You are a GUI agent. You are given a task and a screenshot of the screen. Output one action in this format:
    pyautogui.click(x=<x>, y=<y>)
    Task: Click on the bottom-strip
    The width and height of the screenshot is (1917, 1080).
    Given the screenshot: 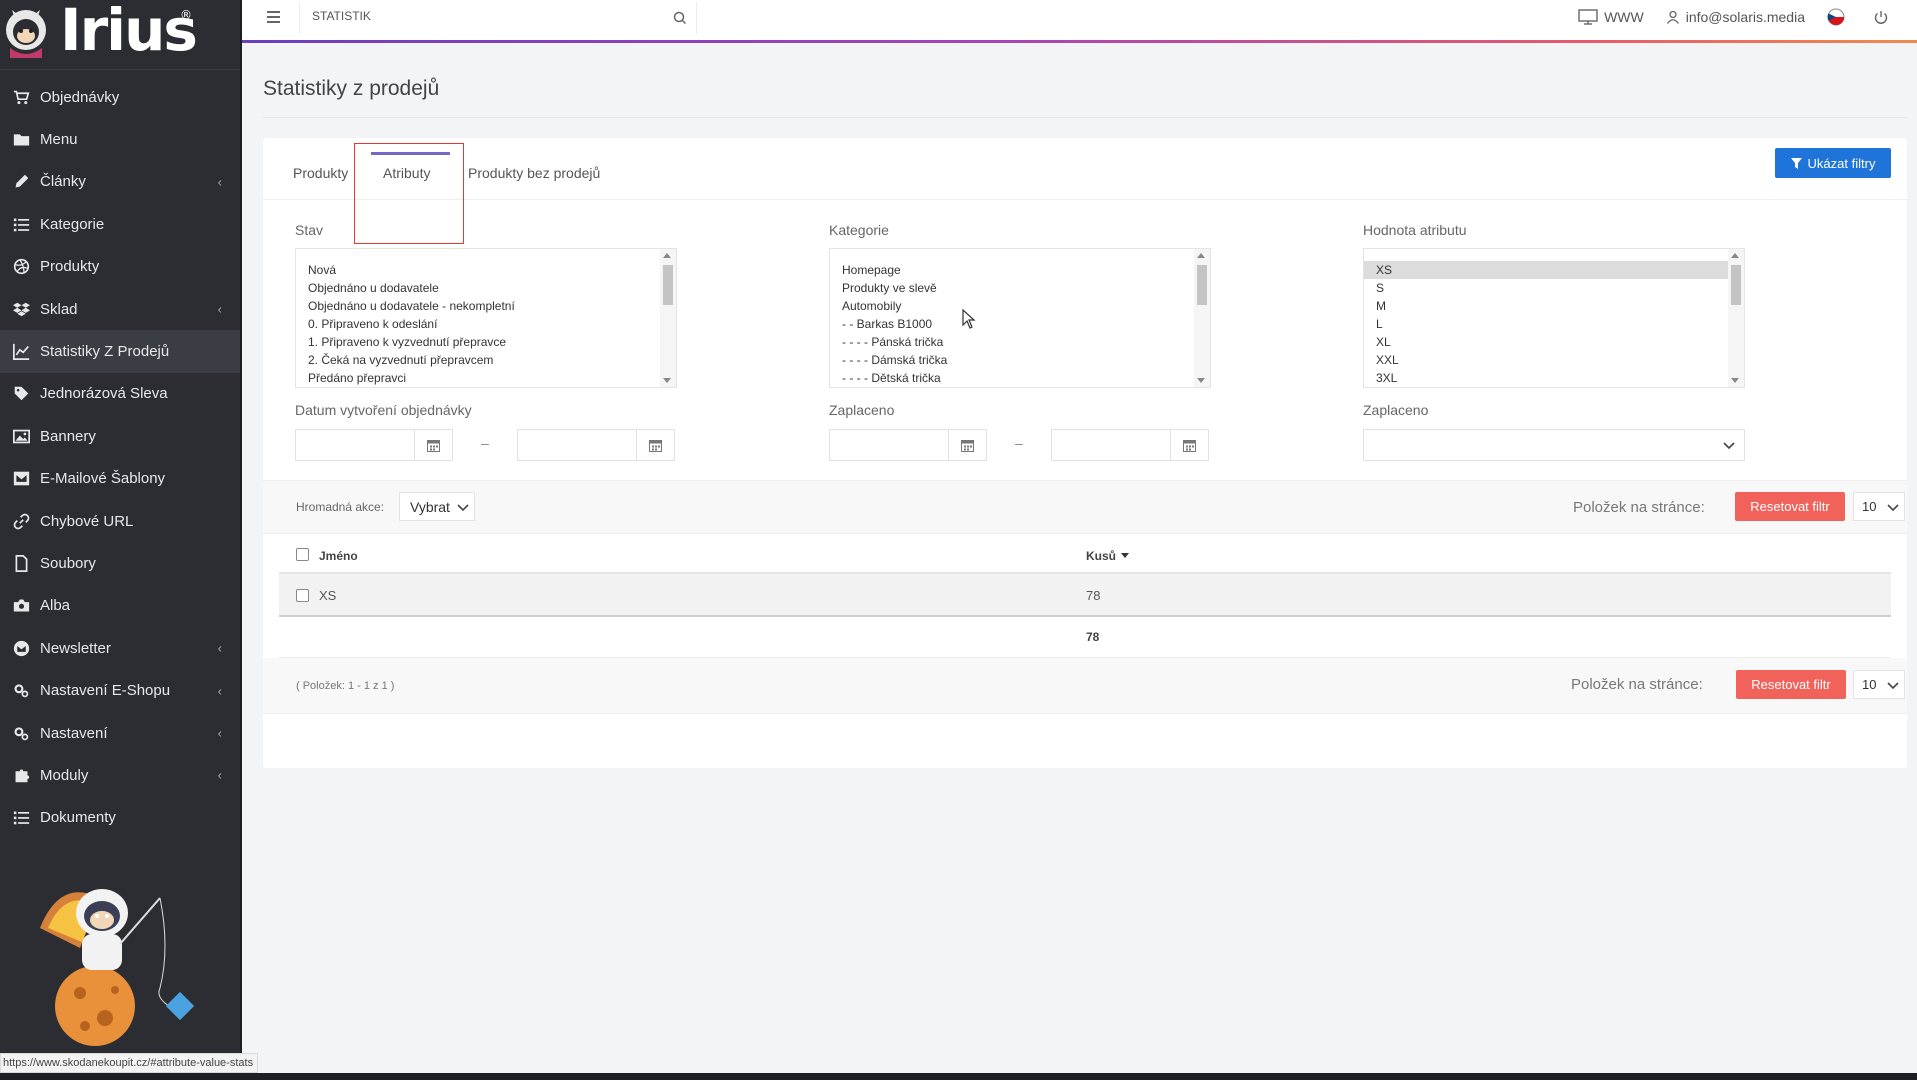 What is the action you would take?
    pyautogui.click(x=958, y=1076)
    